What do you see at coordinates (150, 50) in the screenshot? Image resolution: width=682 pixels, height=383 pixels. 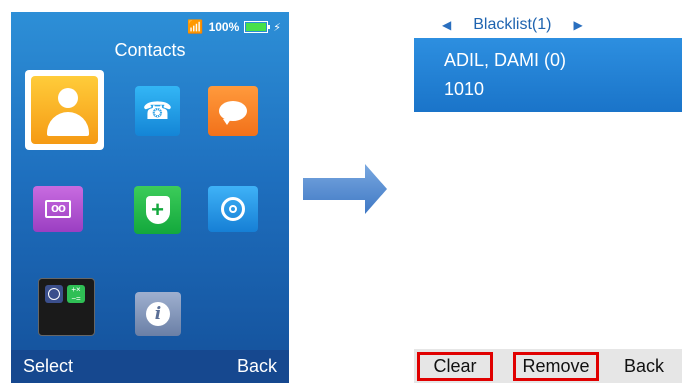 I see `screen-title: Contacts` at bounding box center [150, 50].